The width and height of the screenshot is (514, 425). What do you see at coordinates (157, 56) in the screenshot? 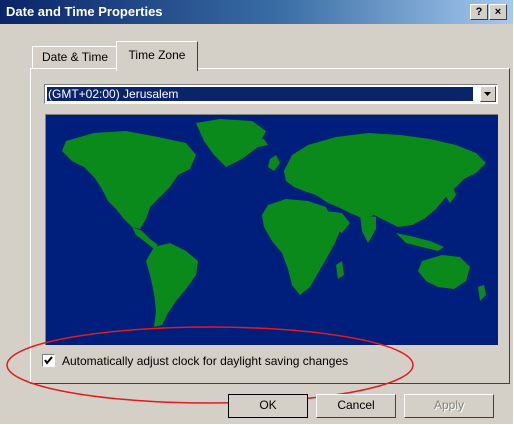
I see `tab-time-zone: Time Zone` at bounding box center [157, 56].